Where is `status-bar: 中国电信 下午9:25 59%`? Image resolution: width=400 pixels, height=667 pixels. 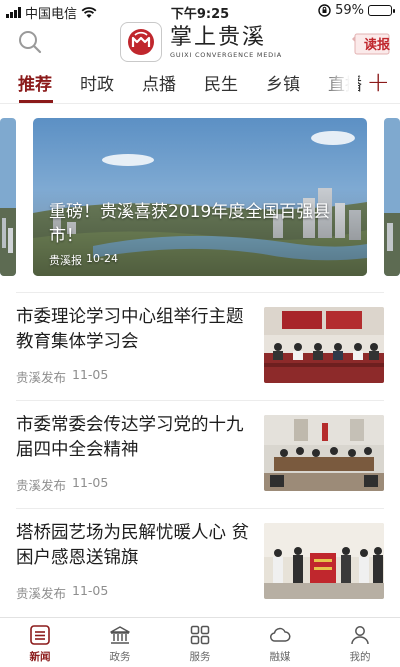 status-bar: 中国电信 下午9:25 59% is located at coordinates (200, 11).